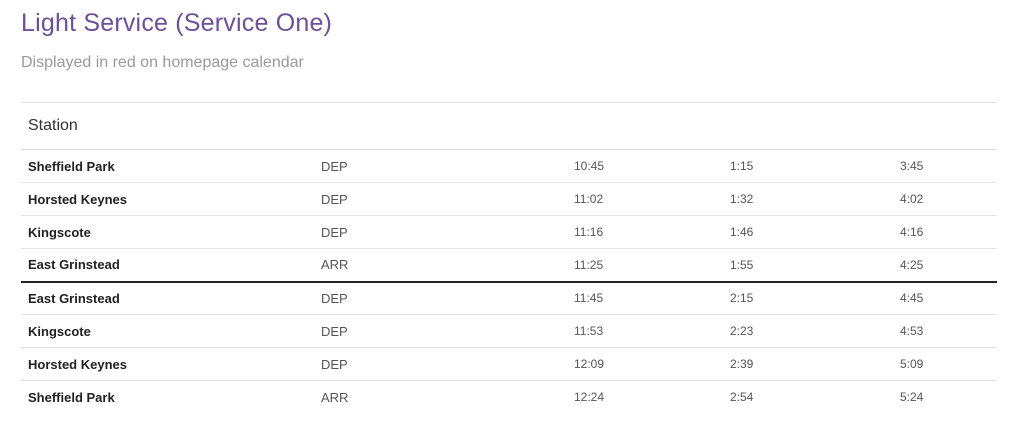 The width and height of the screenshot is (1024, 435). What do you see at coordinates (615, 298) in the screenshot?
I see `time-cell: 11:45` at bounding box center [615, 298].